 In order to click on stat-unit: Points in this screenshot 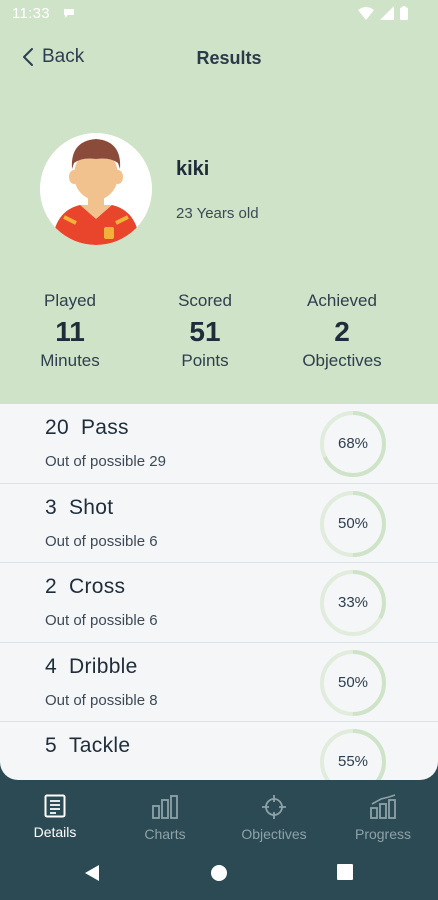, I will do `click(205, 360)`.